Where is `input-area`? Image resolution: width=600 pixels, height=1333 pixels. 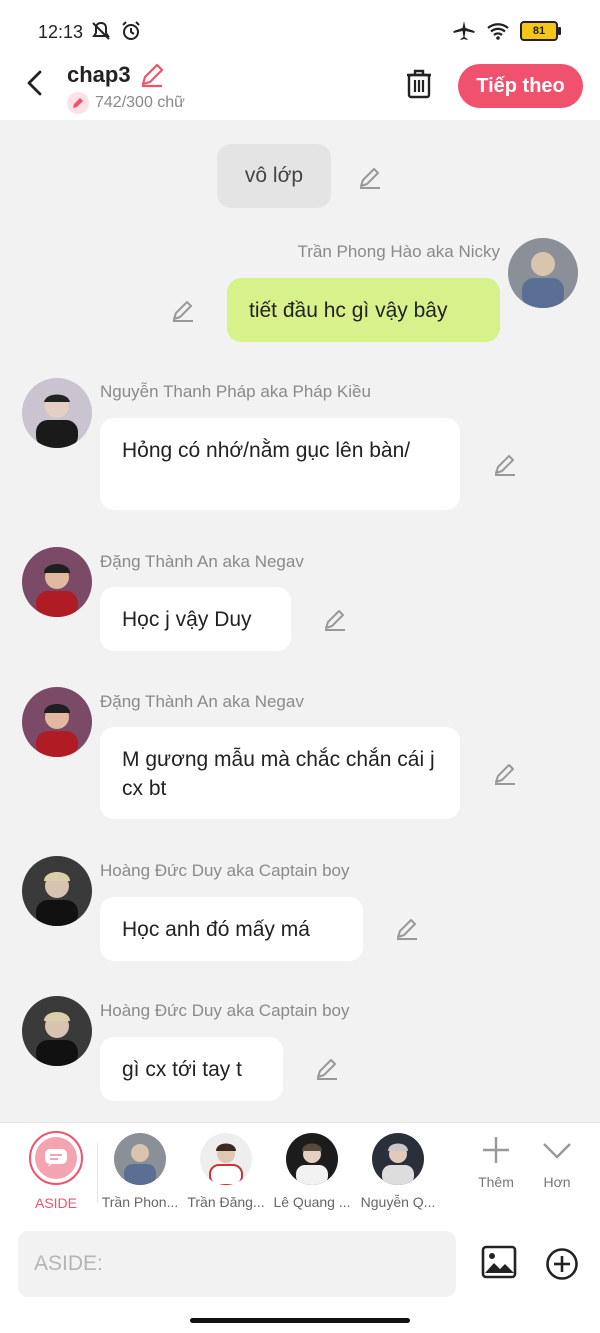
input-area is located at coordinates (300, 1277).